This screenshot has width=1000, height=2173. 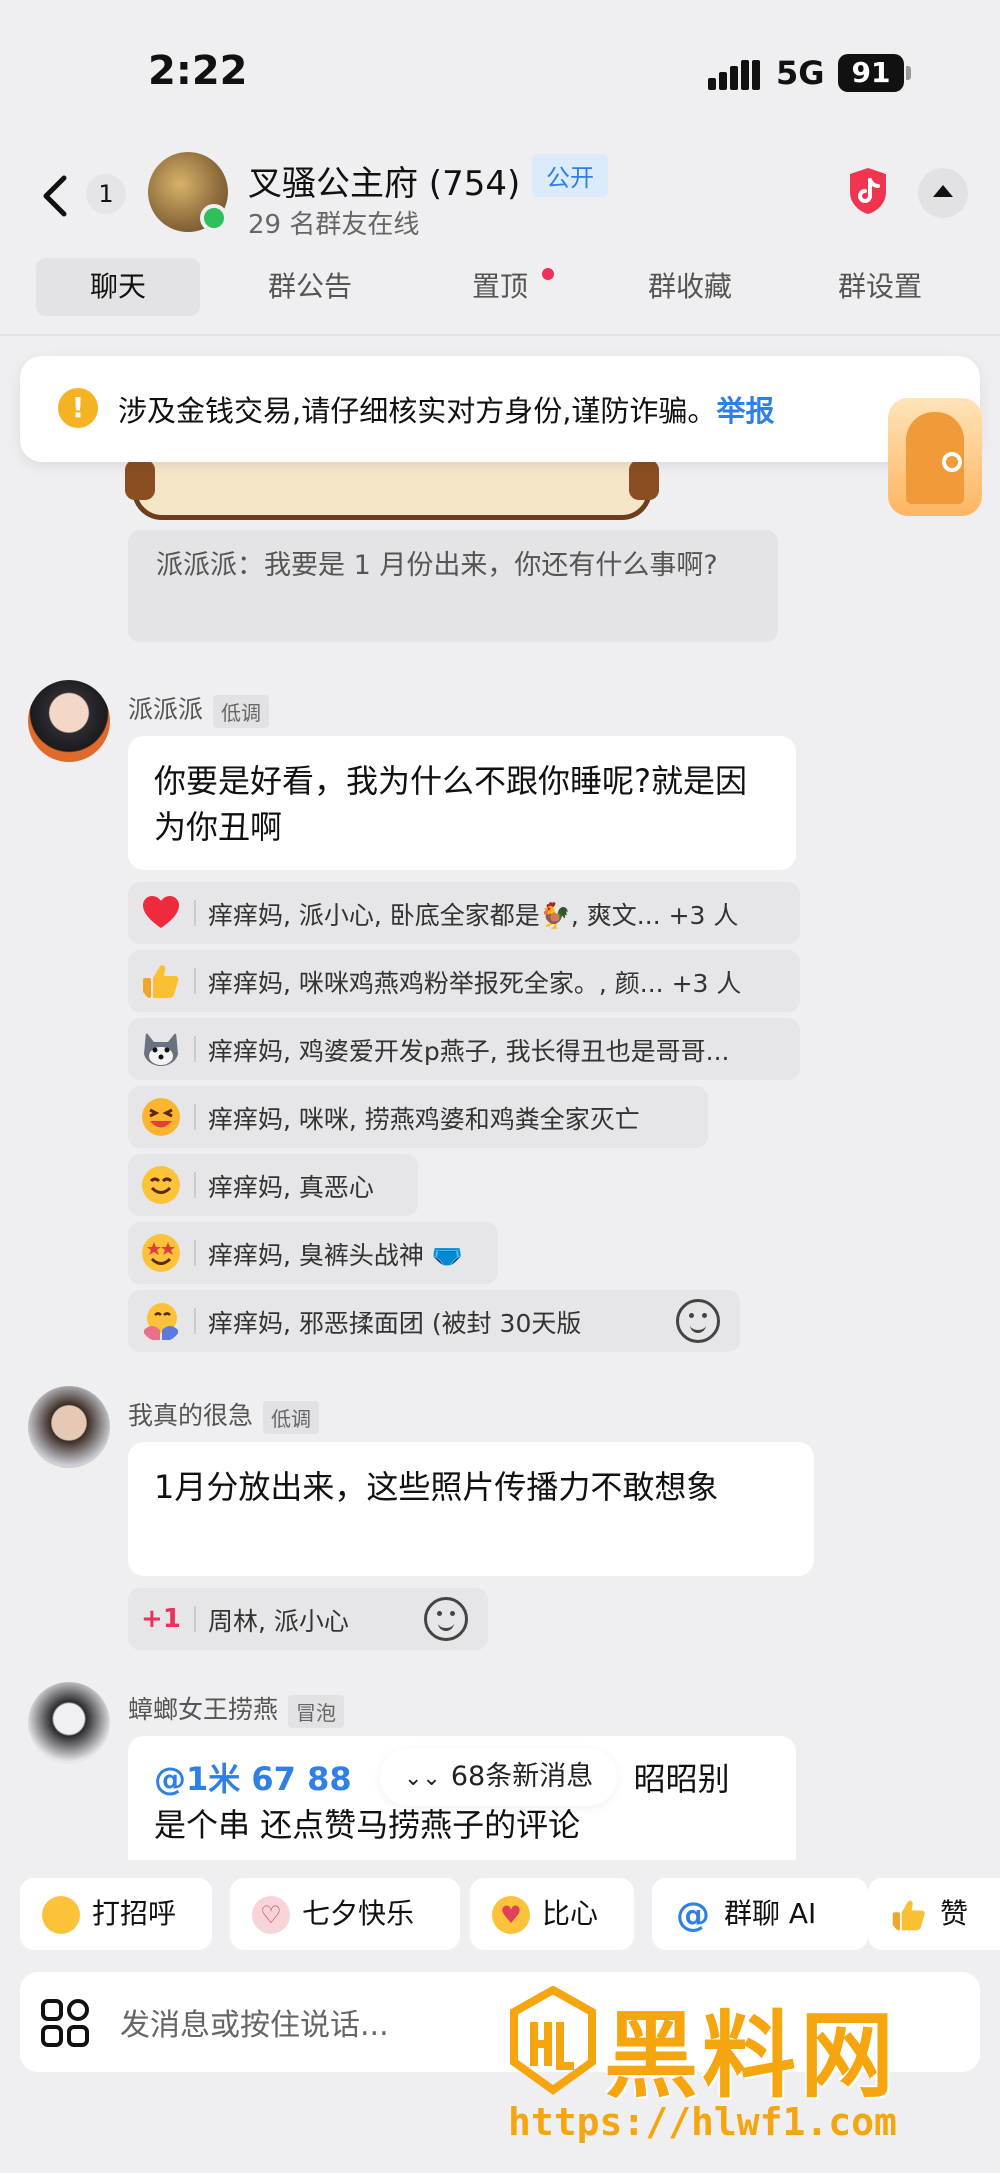 I want to click on reaction-row: 痒痒妈, 咪咪, 捞燕鸡婆和鸡粪全家灭亡, so click(x=418, y=1117).